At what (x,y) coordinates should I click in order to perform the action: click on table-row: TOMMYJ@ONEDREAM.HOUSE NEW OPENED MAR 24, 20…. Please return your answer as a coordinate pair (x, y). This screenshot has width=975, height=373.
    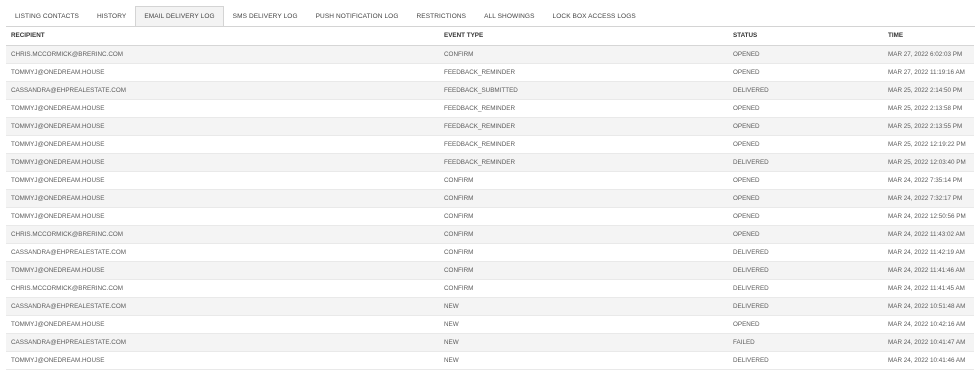
    Looking at the image, I should click on (490, 324).